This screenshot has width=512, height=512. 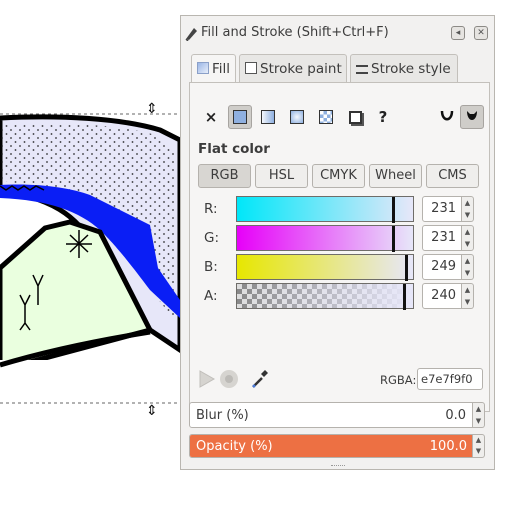 I want to click on flat-color-button, so click(x=240, y=117).